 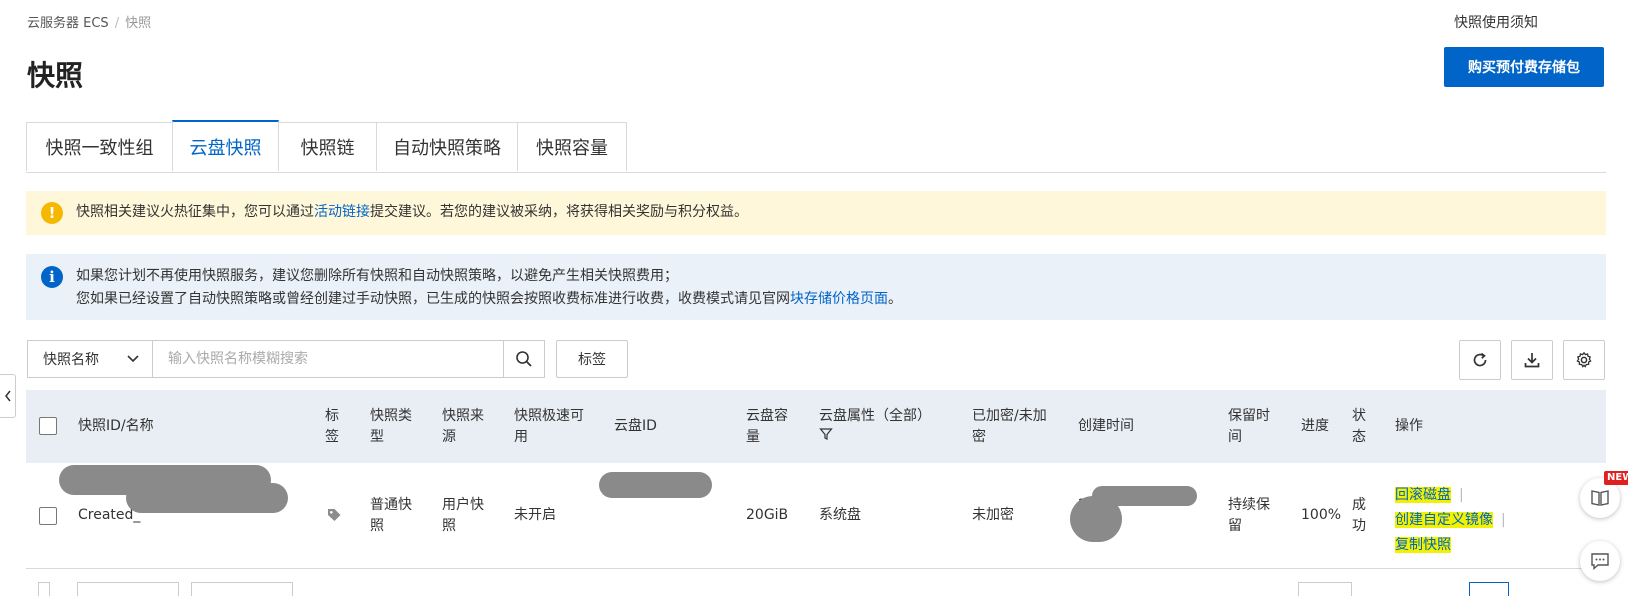 I want to click on refresh-icon, so click(x=1480, y=359).